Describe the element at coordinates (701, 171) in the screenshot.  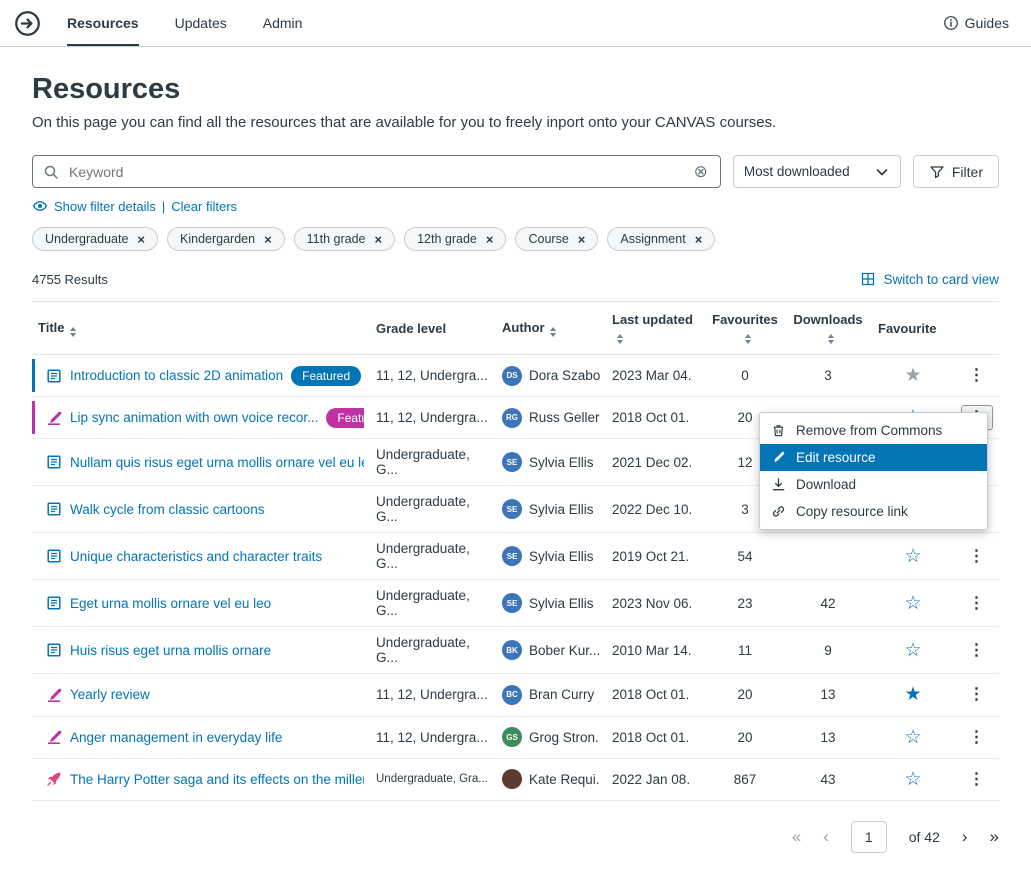
I see `clear-search-icon: ⊗` at that location.